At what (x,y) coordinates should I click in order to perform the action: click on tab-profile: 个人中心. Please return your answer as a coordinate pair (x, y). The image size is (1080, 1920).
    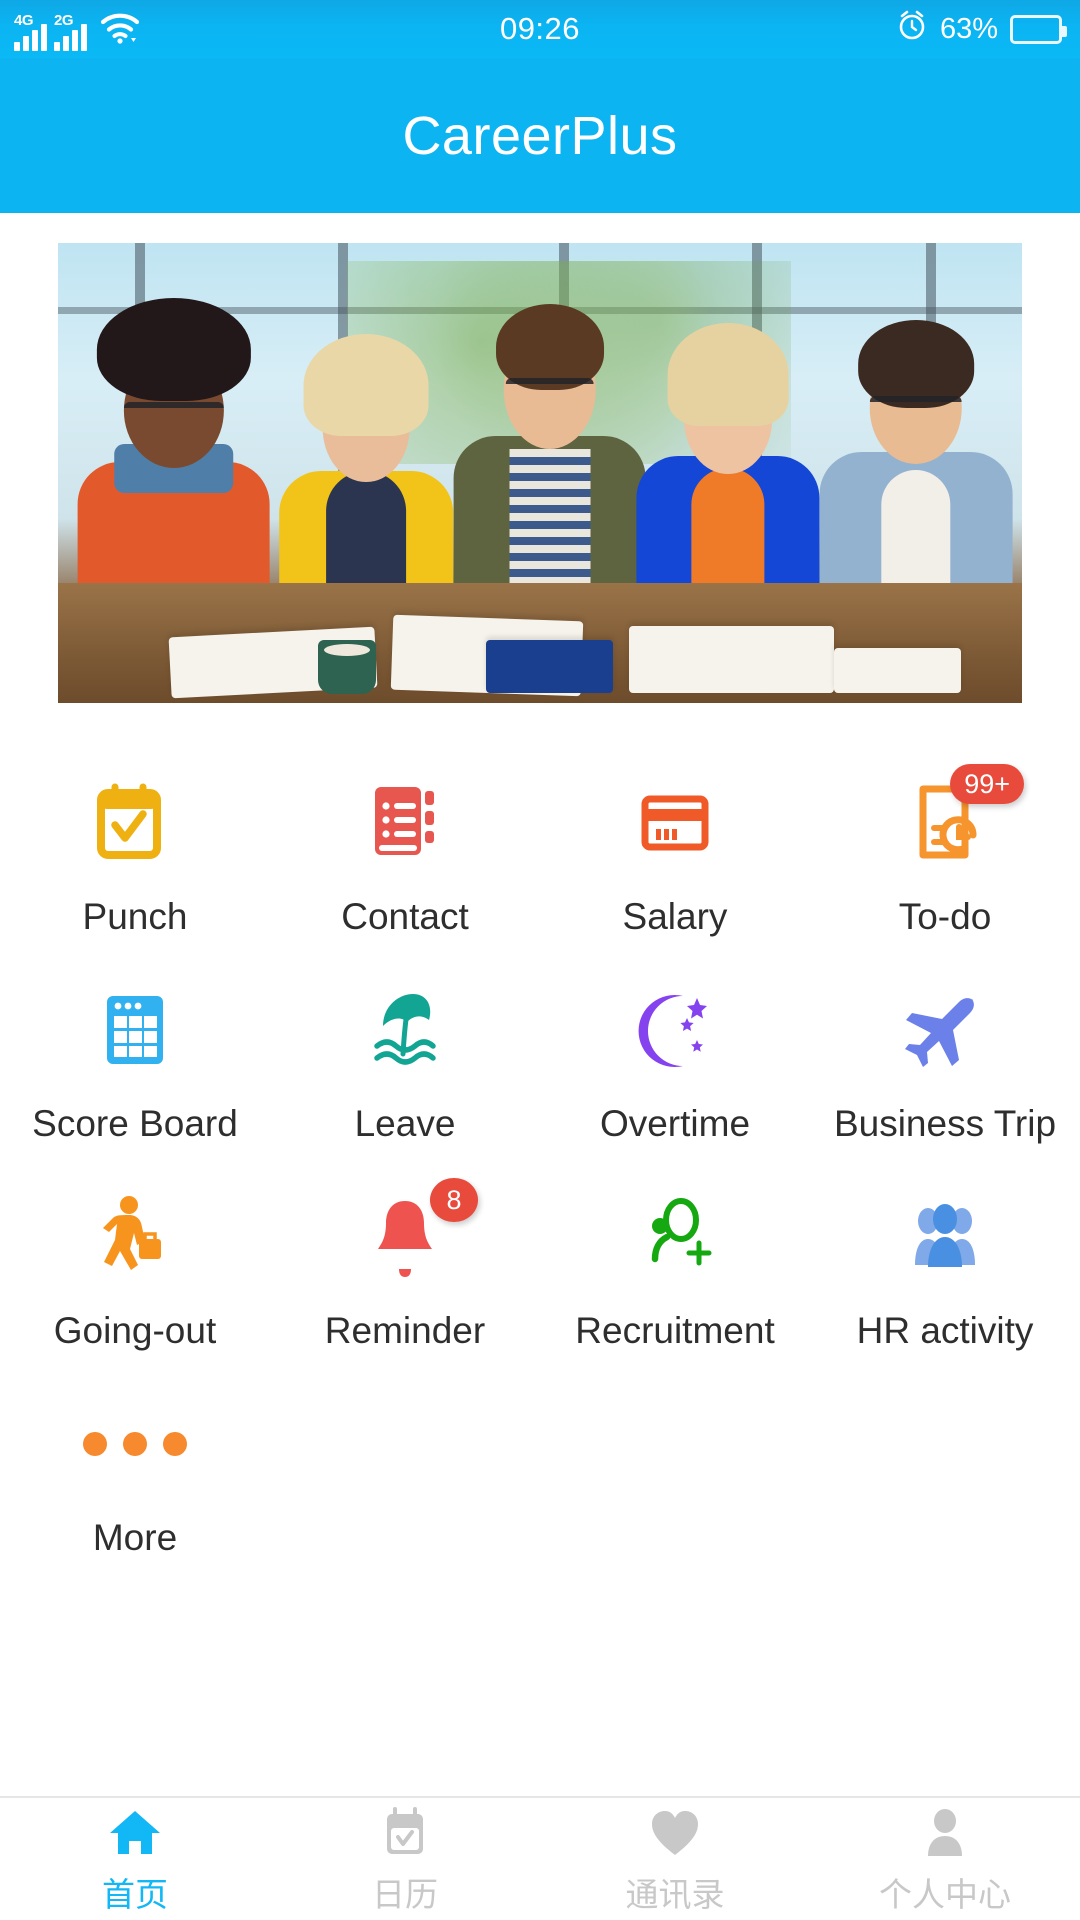
    Looking at the image, I should click on (945, 1859).